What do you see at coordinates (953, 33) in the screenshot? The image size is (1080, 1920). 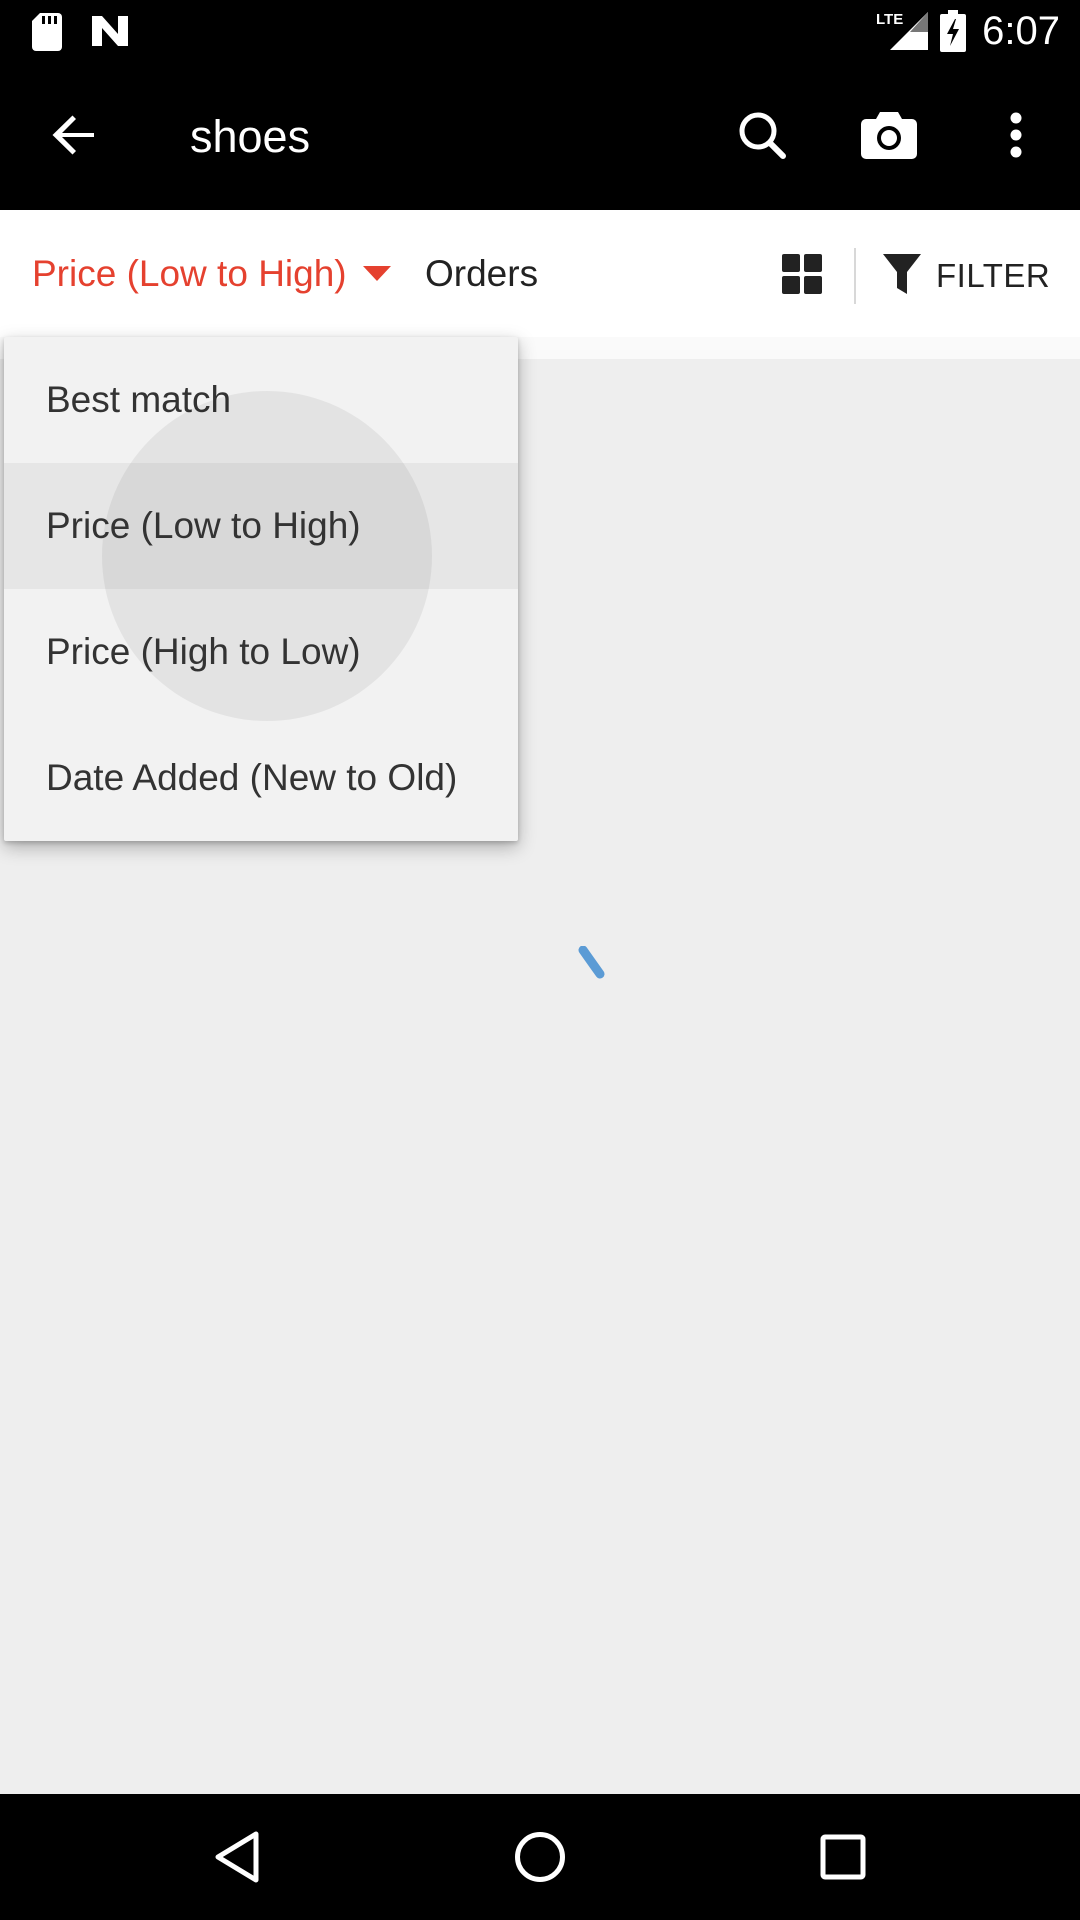 I see `battery-charging-icon` at bounding box center [953, 33].